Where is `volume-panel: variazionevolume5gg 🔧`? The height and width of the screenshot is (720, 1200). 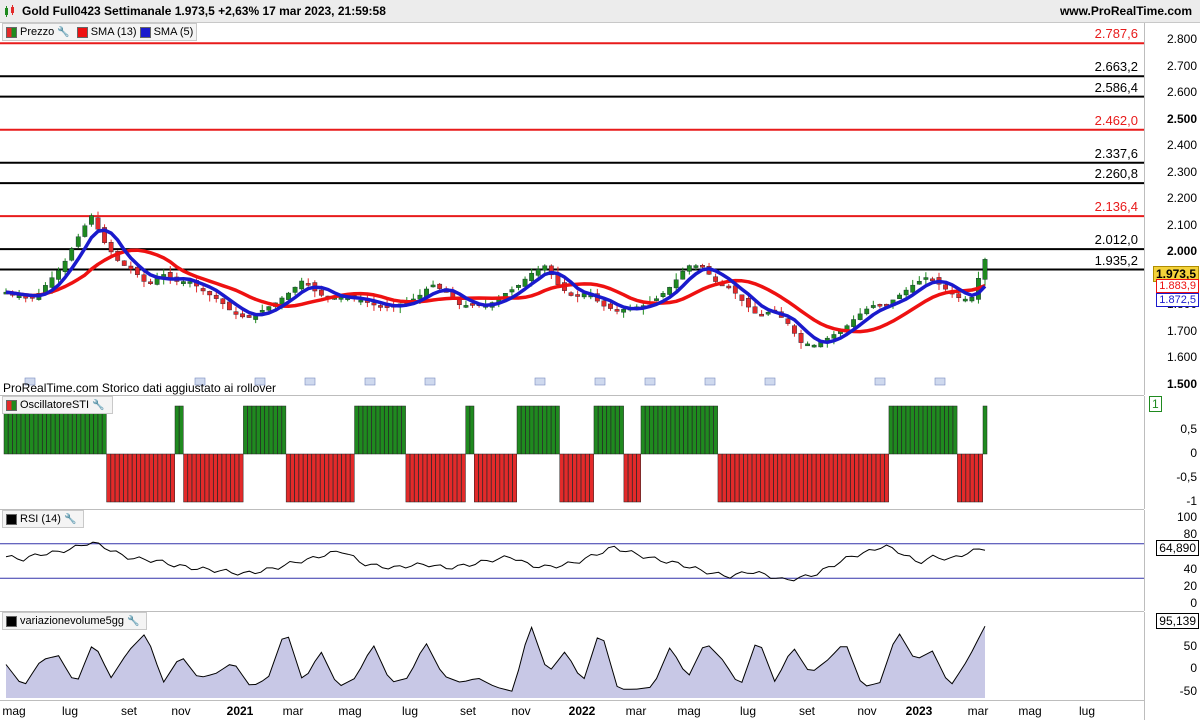 volume-panel: variazionevolume5gg 🔧 is located at coordinates (572, 656).